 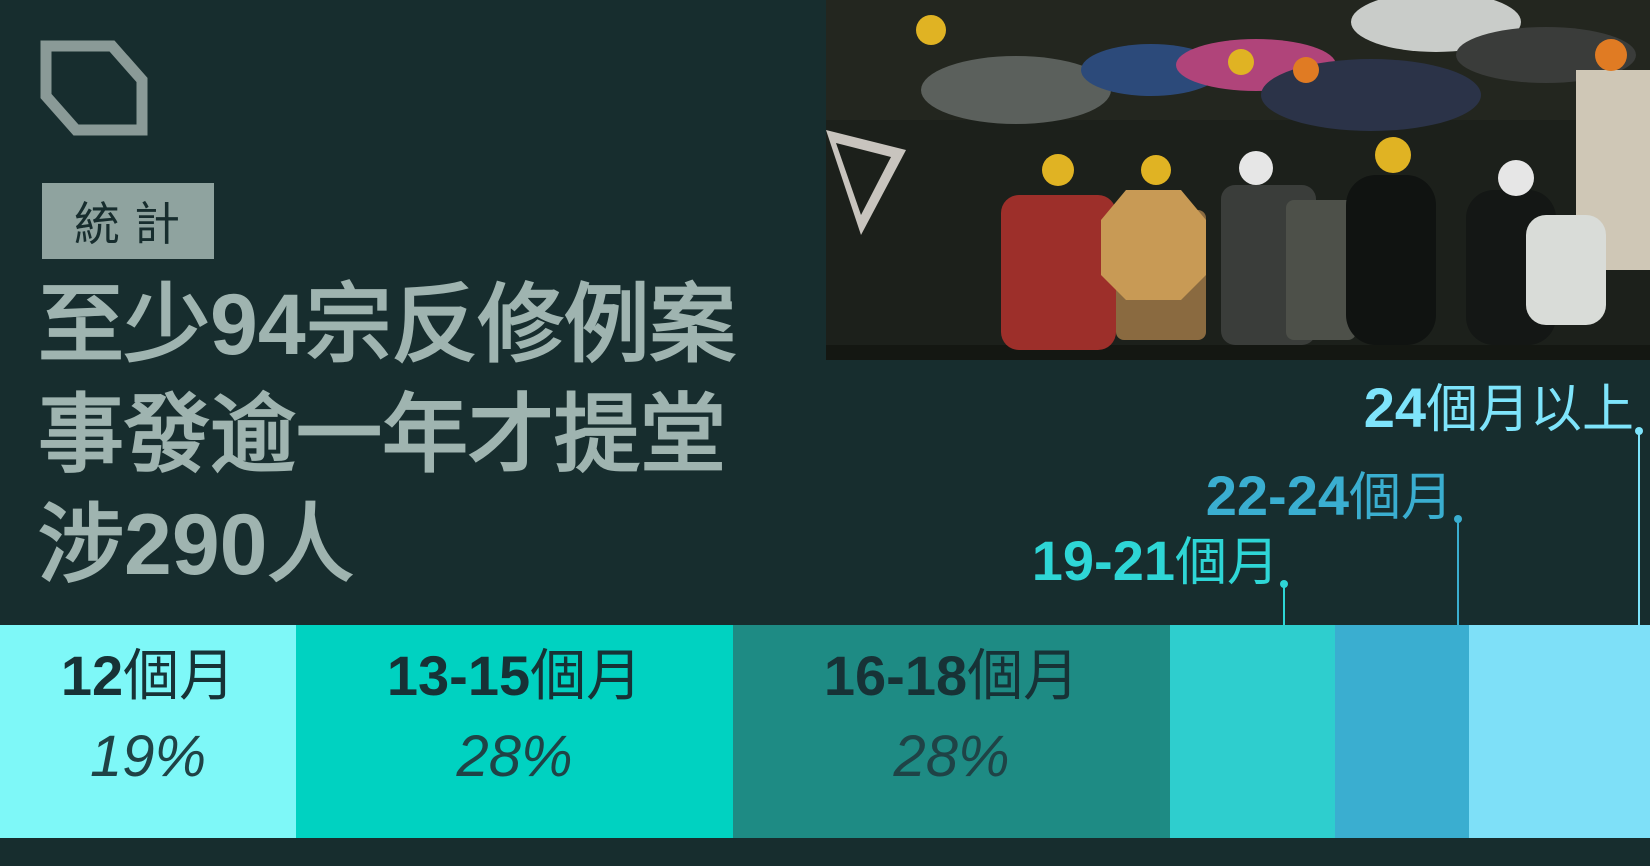 I want to click on headline-line-3: 涉290人, so click(x=196, y=545).